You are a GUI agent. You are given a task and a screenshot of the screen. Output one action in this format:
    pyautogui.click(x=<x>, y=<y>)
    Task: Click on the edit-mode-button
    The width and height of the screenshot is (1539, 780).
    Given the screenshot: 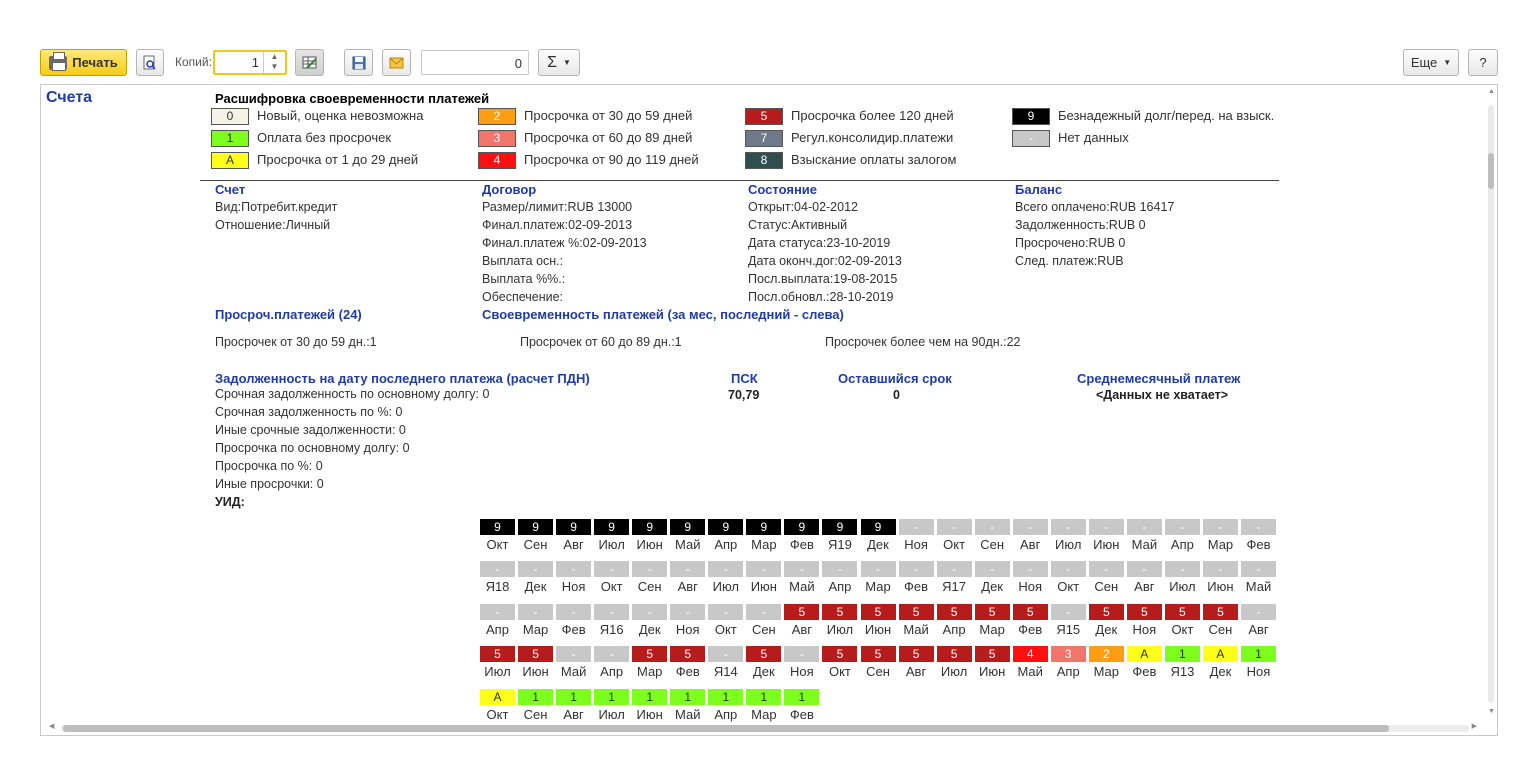 What is the action you would take?
    pyautogui.click(x=309, y=62)
    